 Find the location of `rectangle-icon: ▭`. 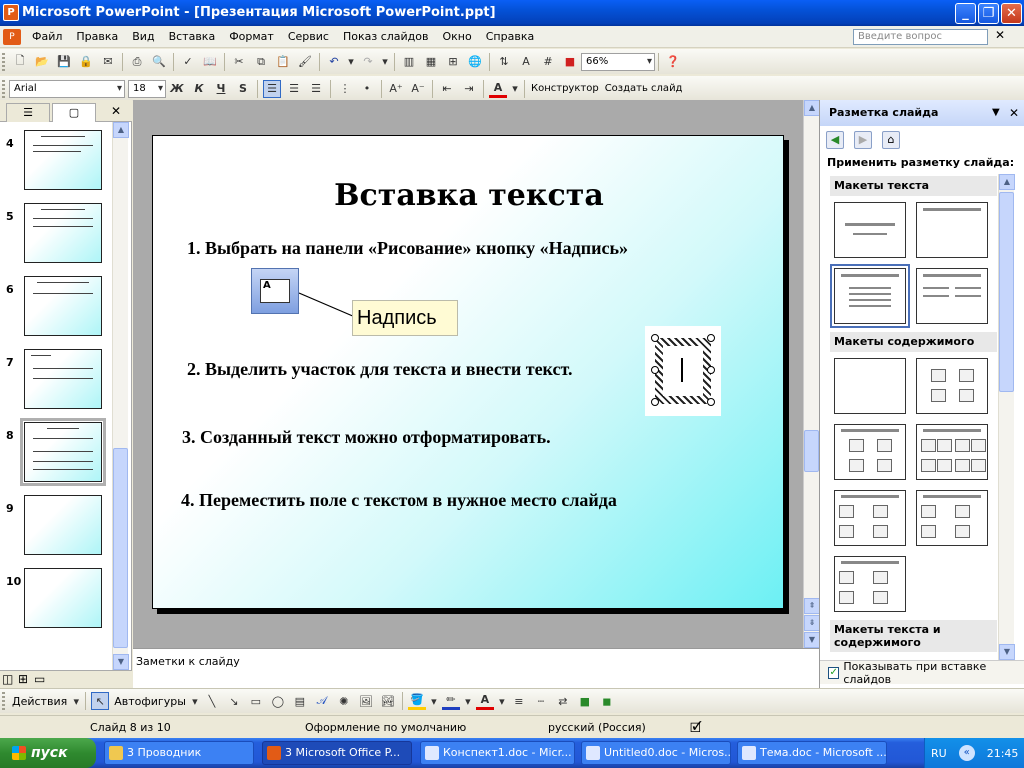

rectangle-icon: ▭ is located at coordinates (256, 701).